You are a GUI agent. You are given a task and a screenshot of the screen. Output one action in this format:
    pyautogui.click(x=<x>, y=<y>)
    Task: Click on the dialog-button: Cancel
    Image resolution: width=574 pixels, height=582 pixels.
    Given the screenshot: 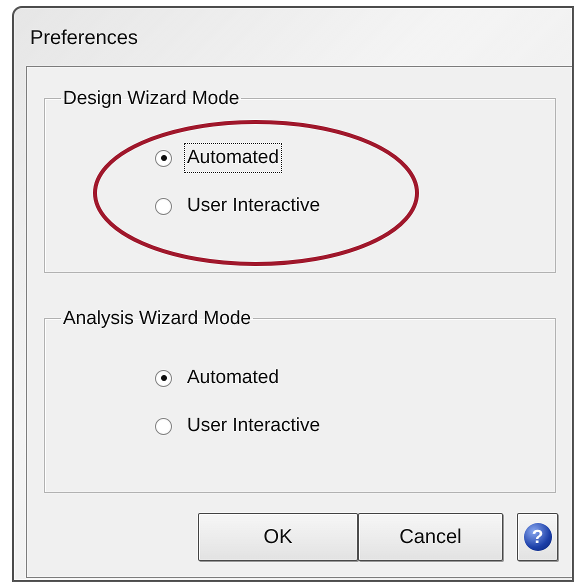 What is the action you would take?
    pyautogui.click(x=430, y=537)
    